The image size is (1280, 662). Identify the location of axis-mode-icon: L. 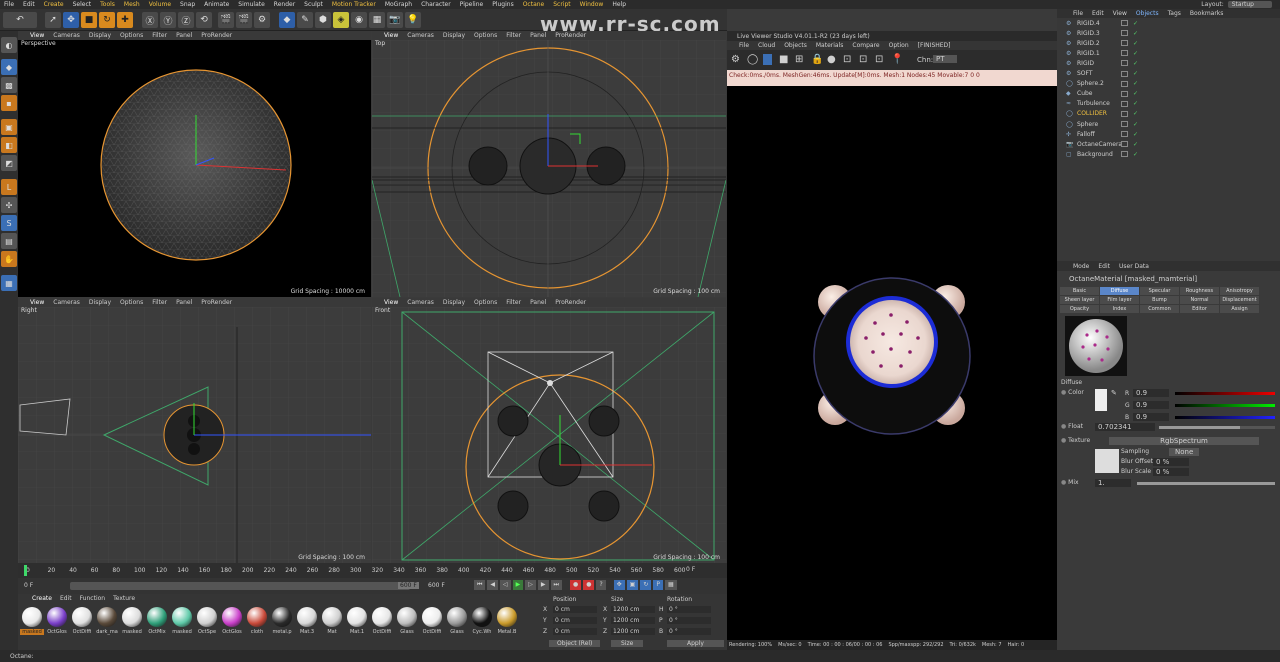
(9, 187).